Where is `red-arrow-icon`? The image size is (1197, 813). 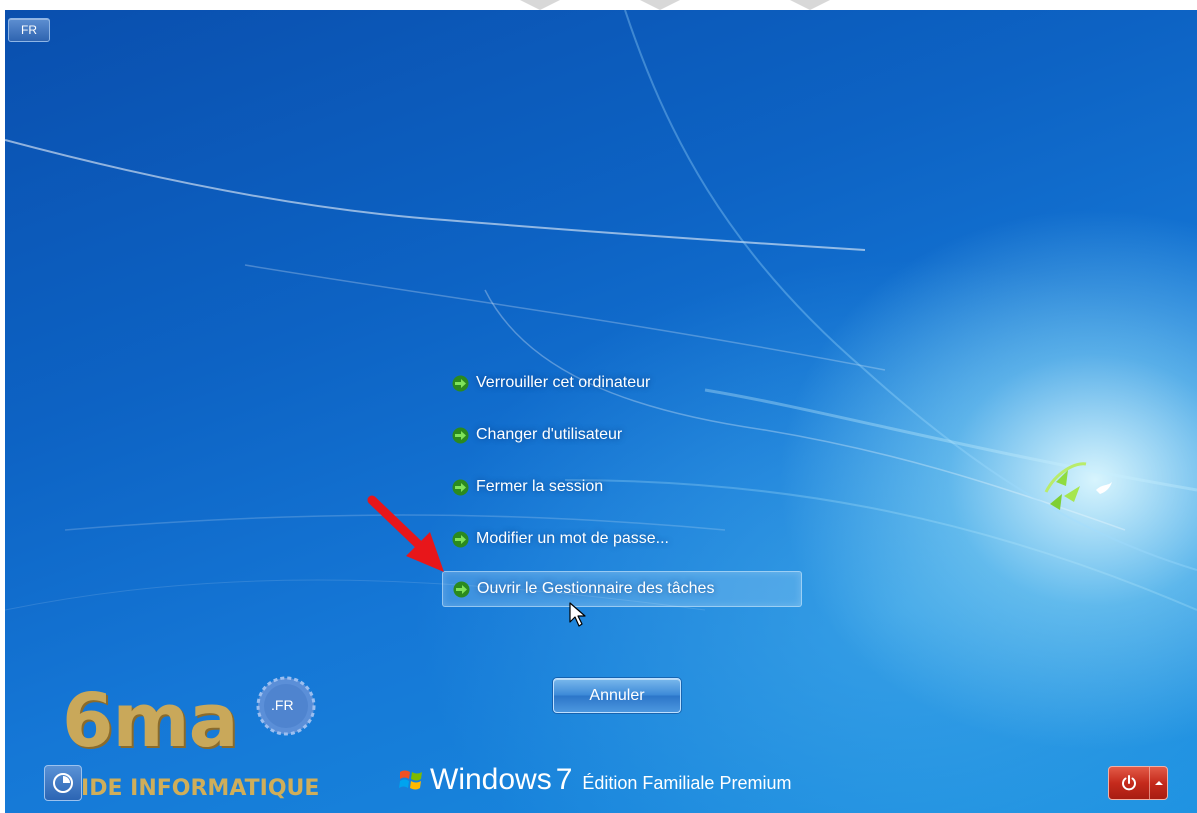
red-arrow-icon is located at coordinates (405, 533).